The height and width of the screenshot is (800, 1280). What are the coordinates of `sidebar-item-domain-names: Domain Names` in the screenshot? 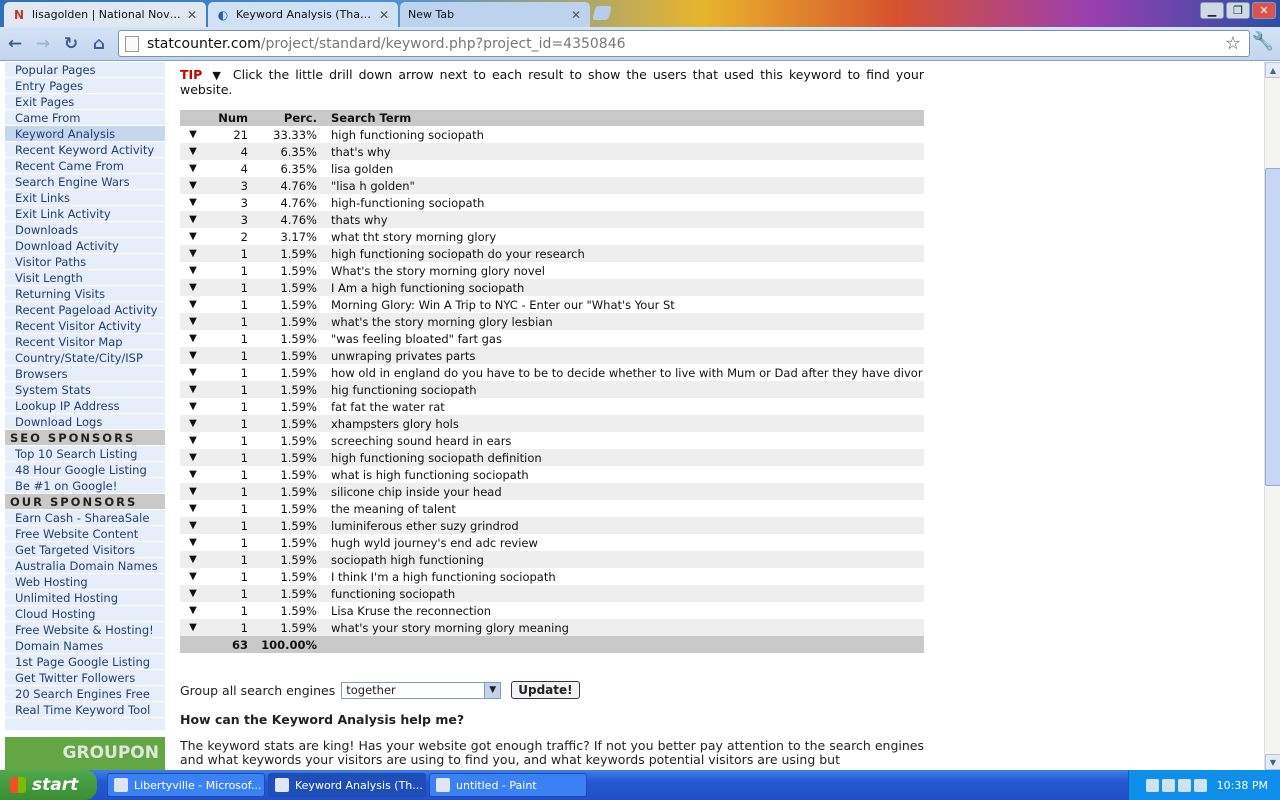 It's located at (85, 646).